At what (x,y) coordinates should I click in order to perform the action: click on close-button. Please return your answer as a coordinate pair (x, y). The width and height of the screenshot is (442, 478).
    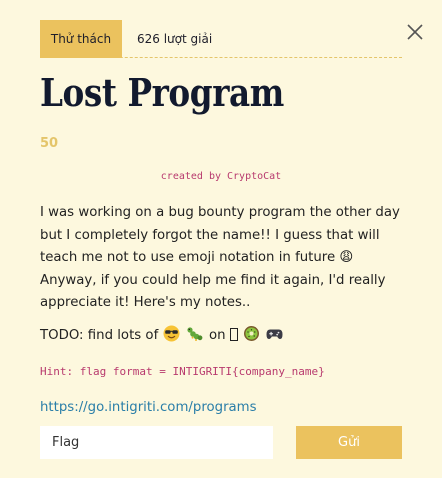
    Looking at the image, I should click on (415, 32).